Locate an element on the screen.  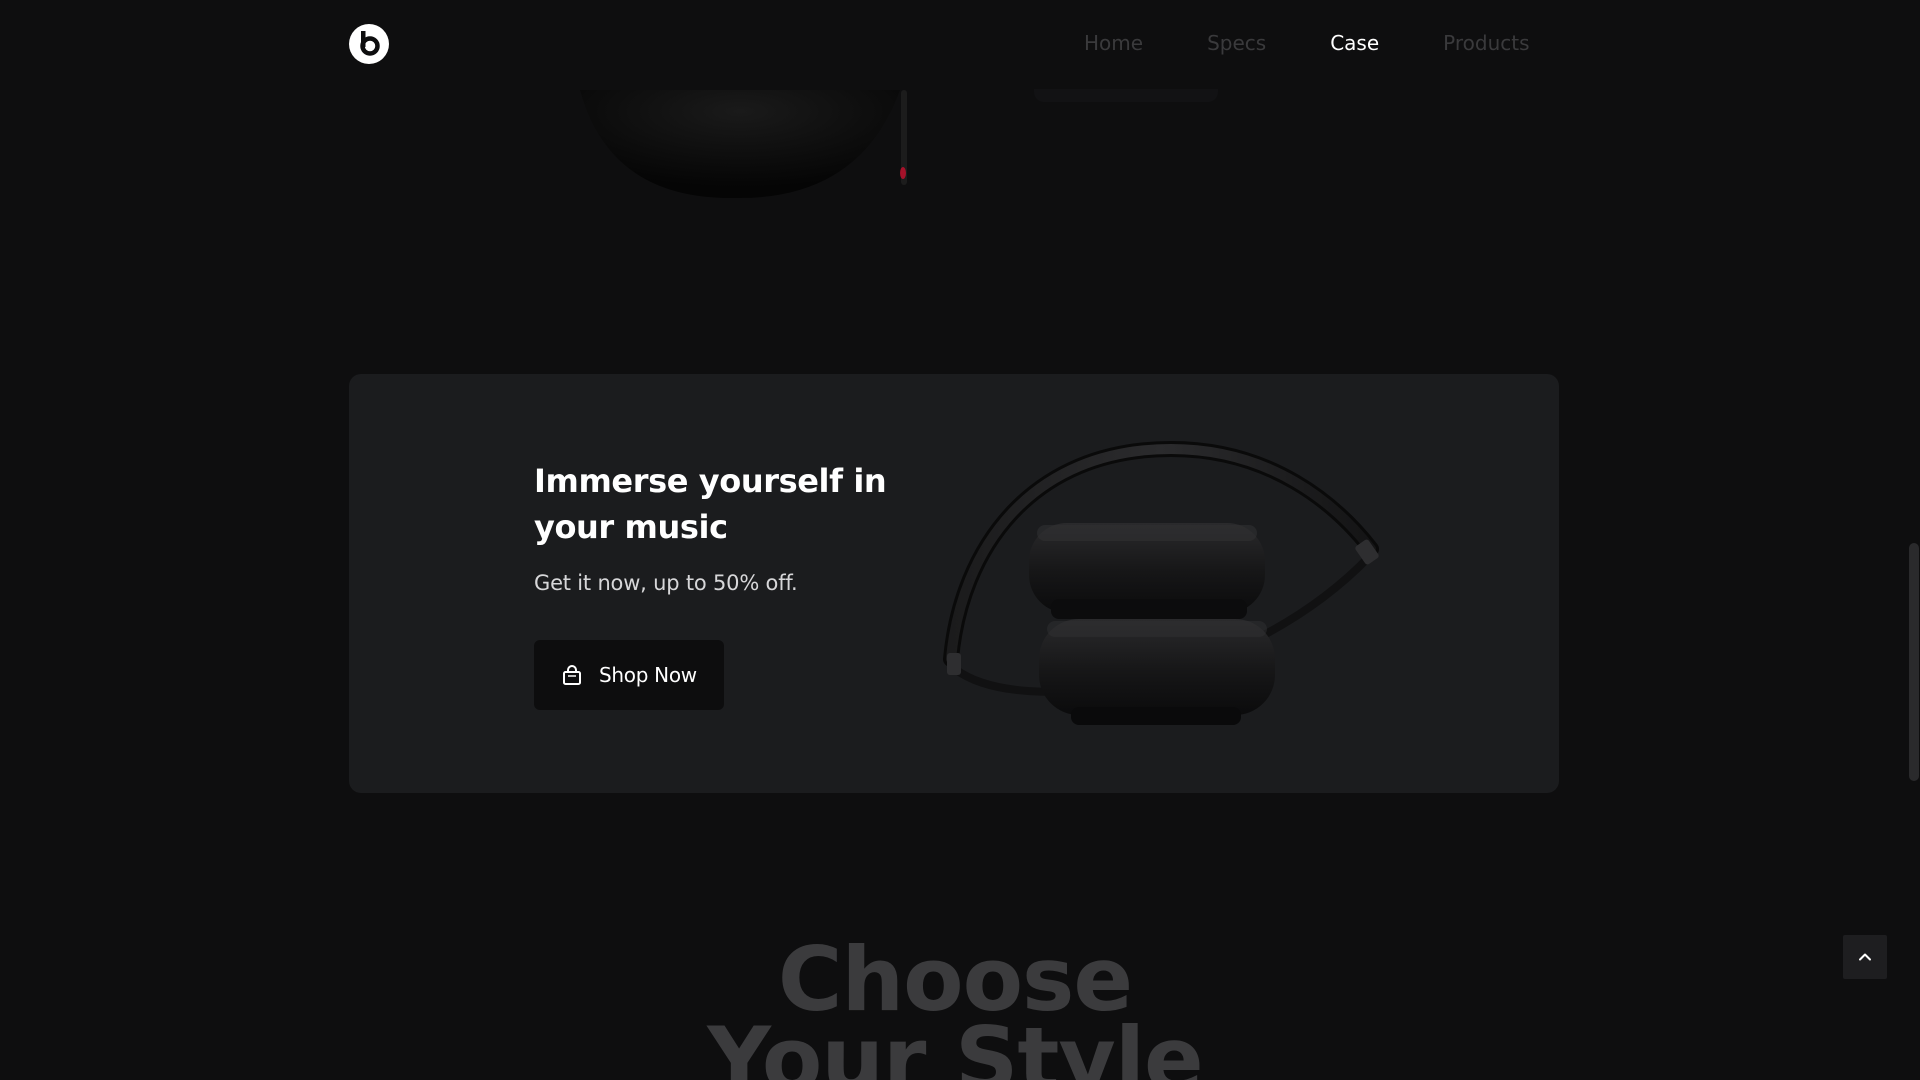
chevron-up-icon is located at coordinates (1865, 957).